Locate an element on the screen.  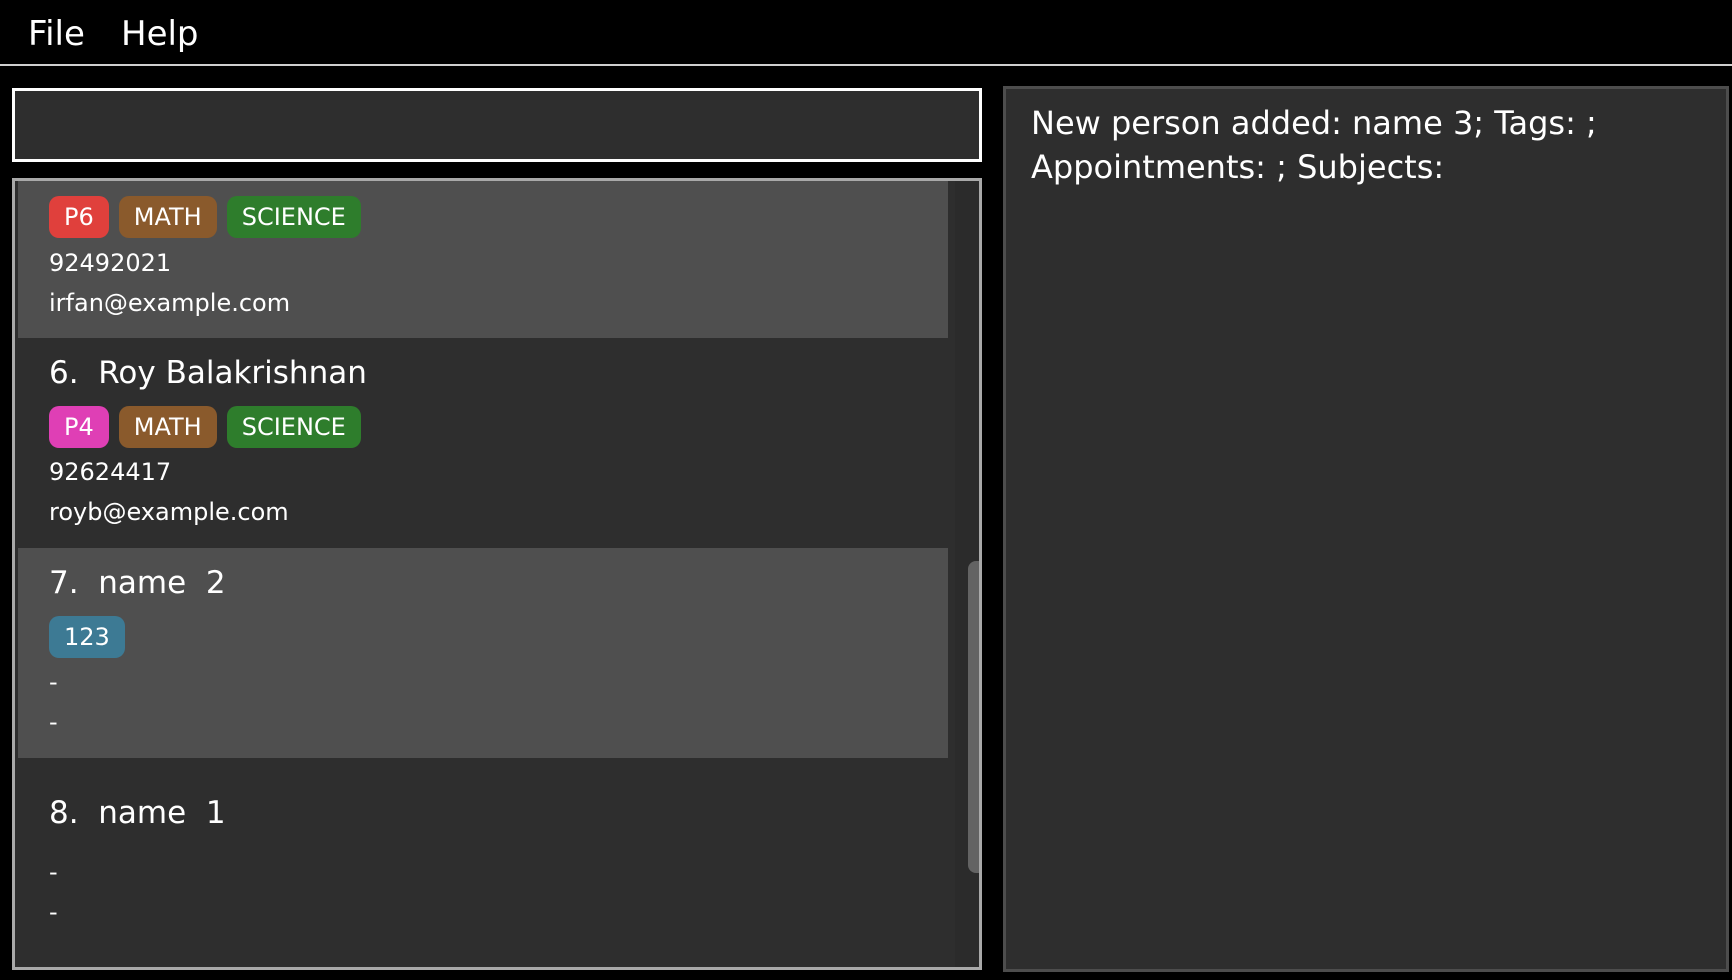
person-name: 6. Roy Balakrishnan is located at coordinates (208, 373).